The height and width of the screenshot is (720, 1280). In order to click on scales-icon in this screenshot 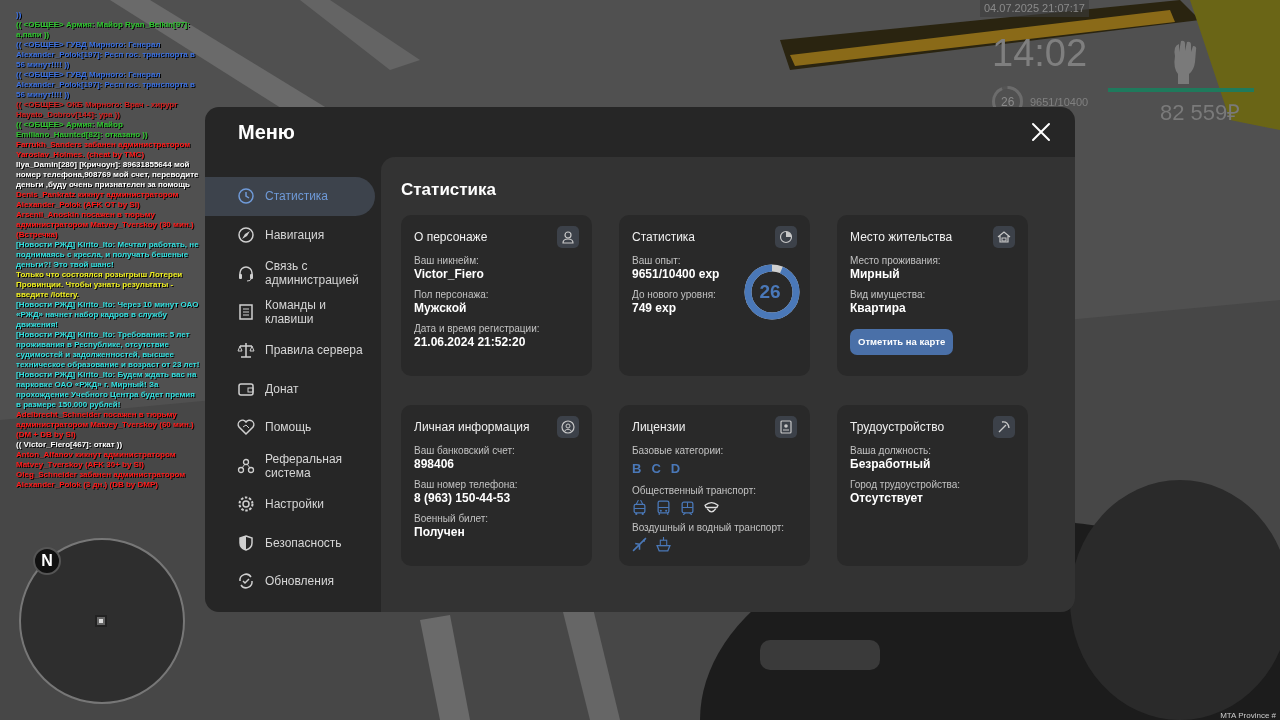, I will do `click(246, 350)`.